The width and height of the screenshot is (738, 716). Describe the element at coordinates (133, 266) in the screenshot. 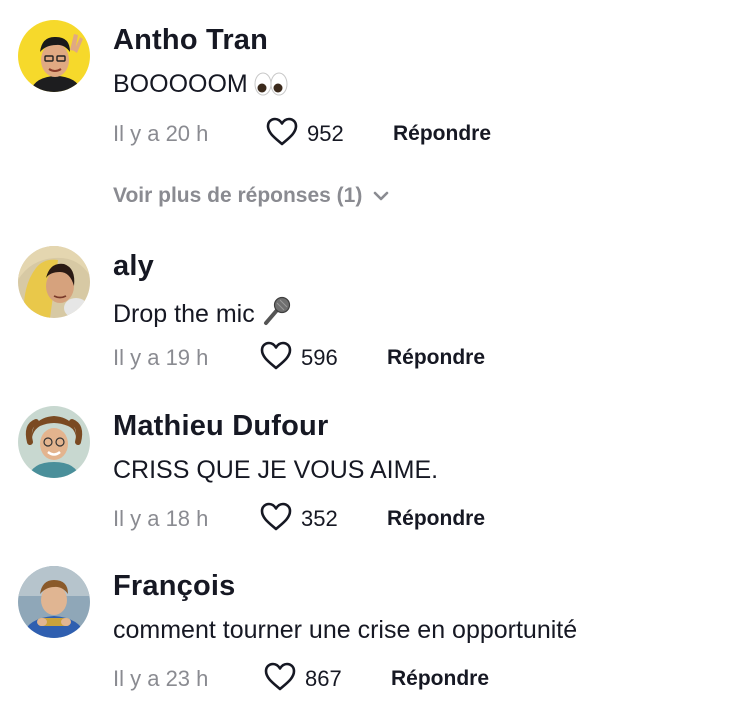

I see `username: aly` at that location.